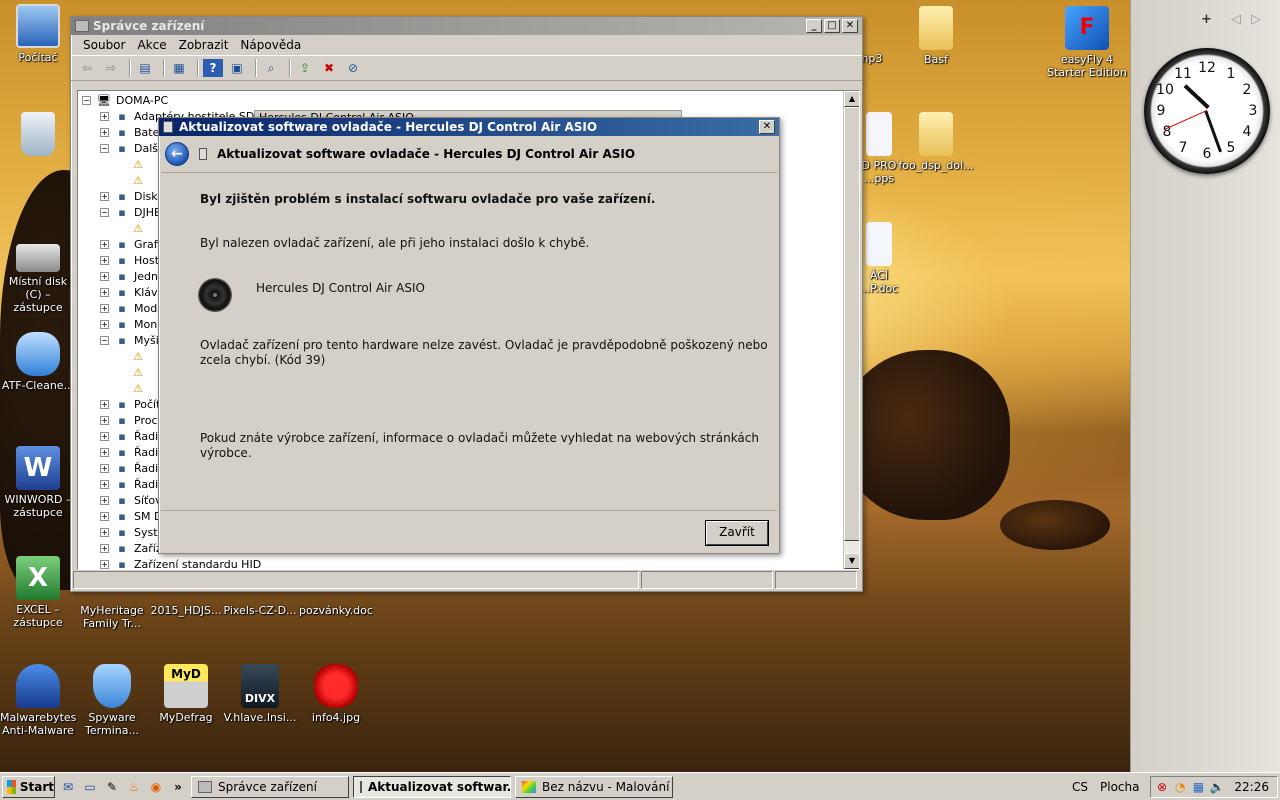  What do you see at coordinates (38, 482) in the screenshot?
I see `desktop-icon-winword: W WINWORD – zástupce` at bounding box center [38, 482].